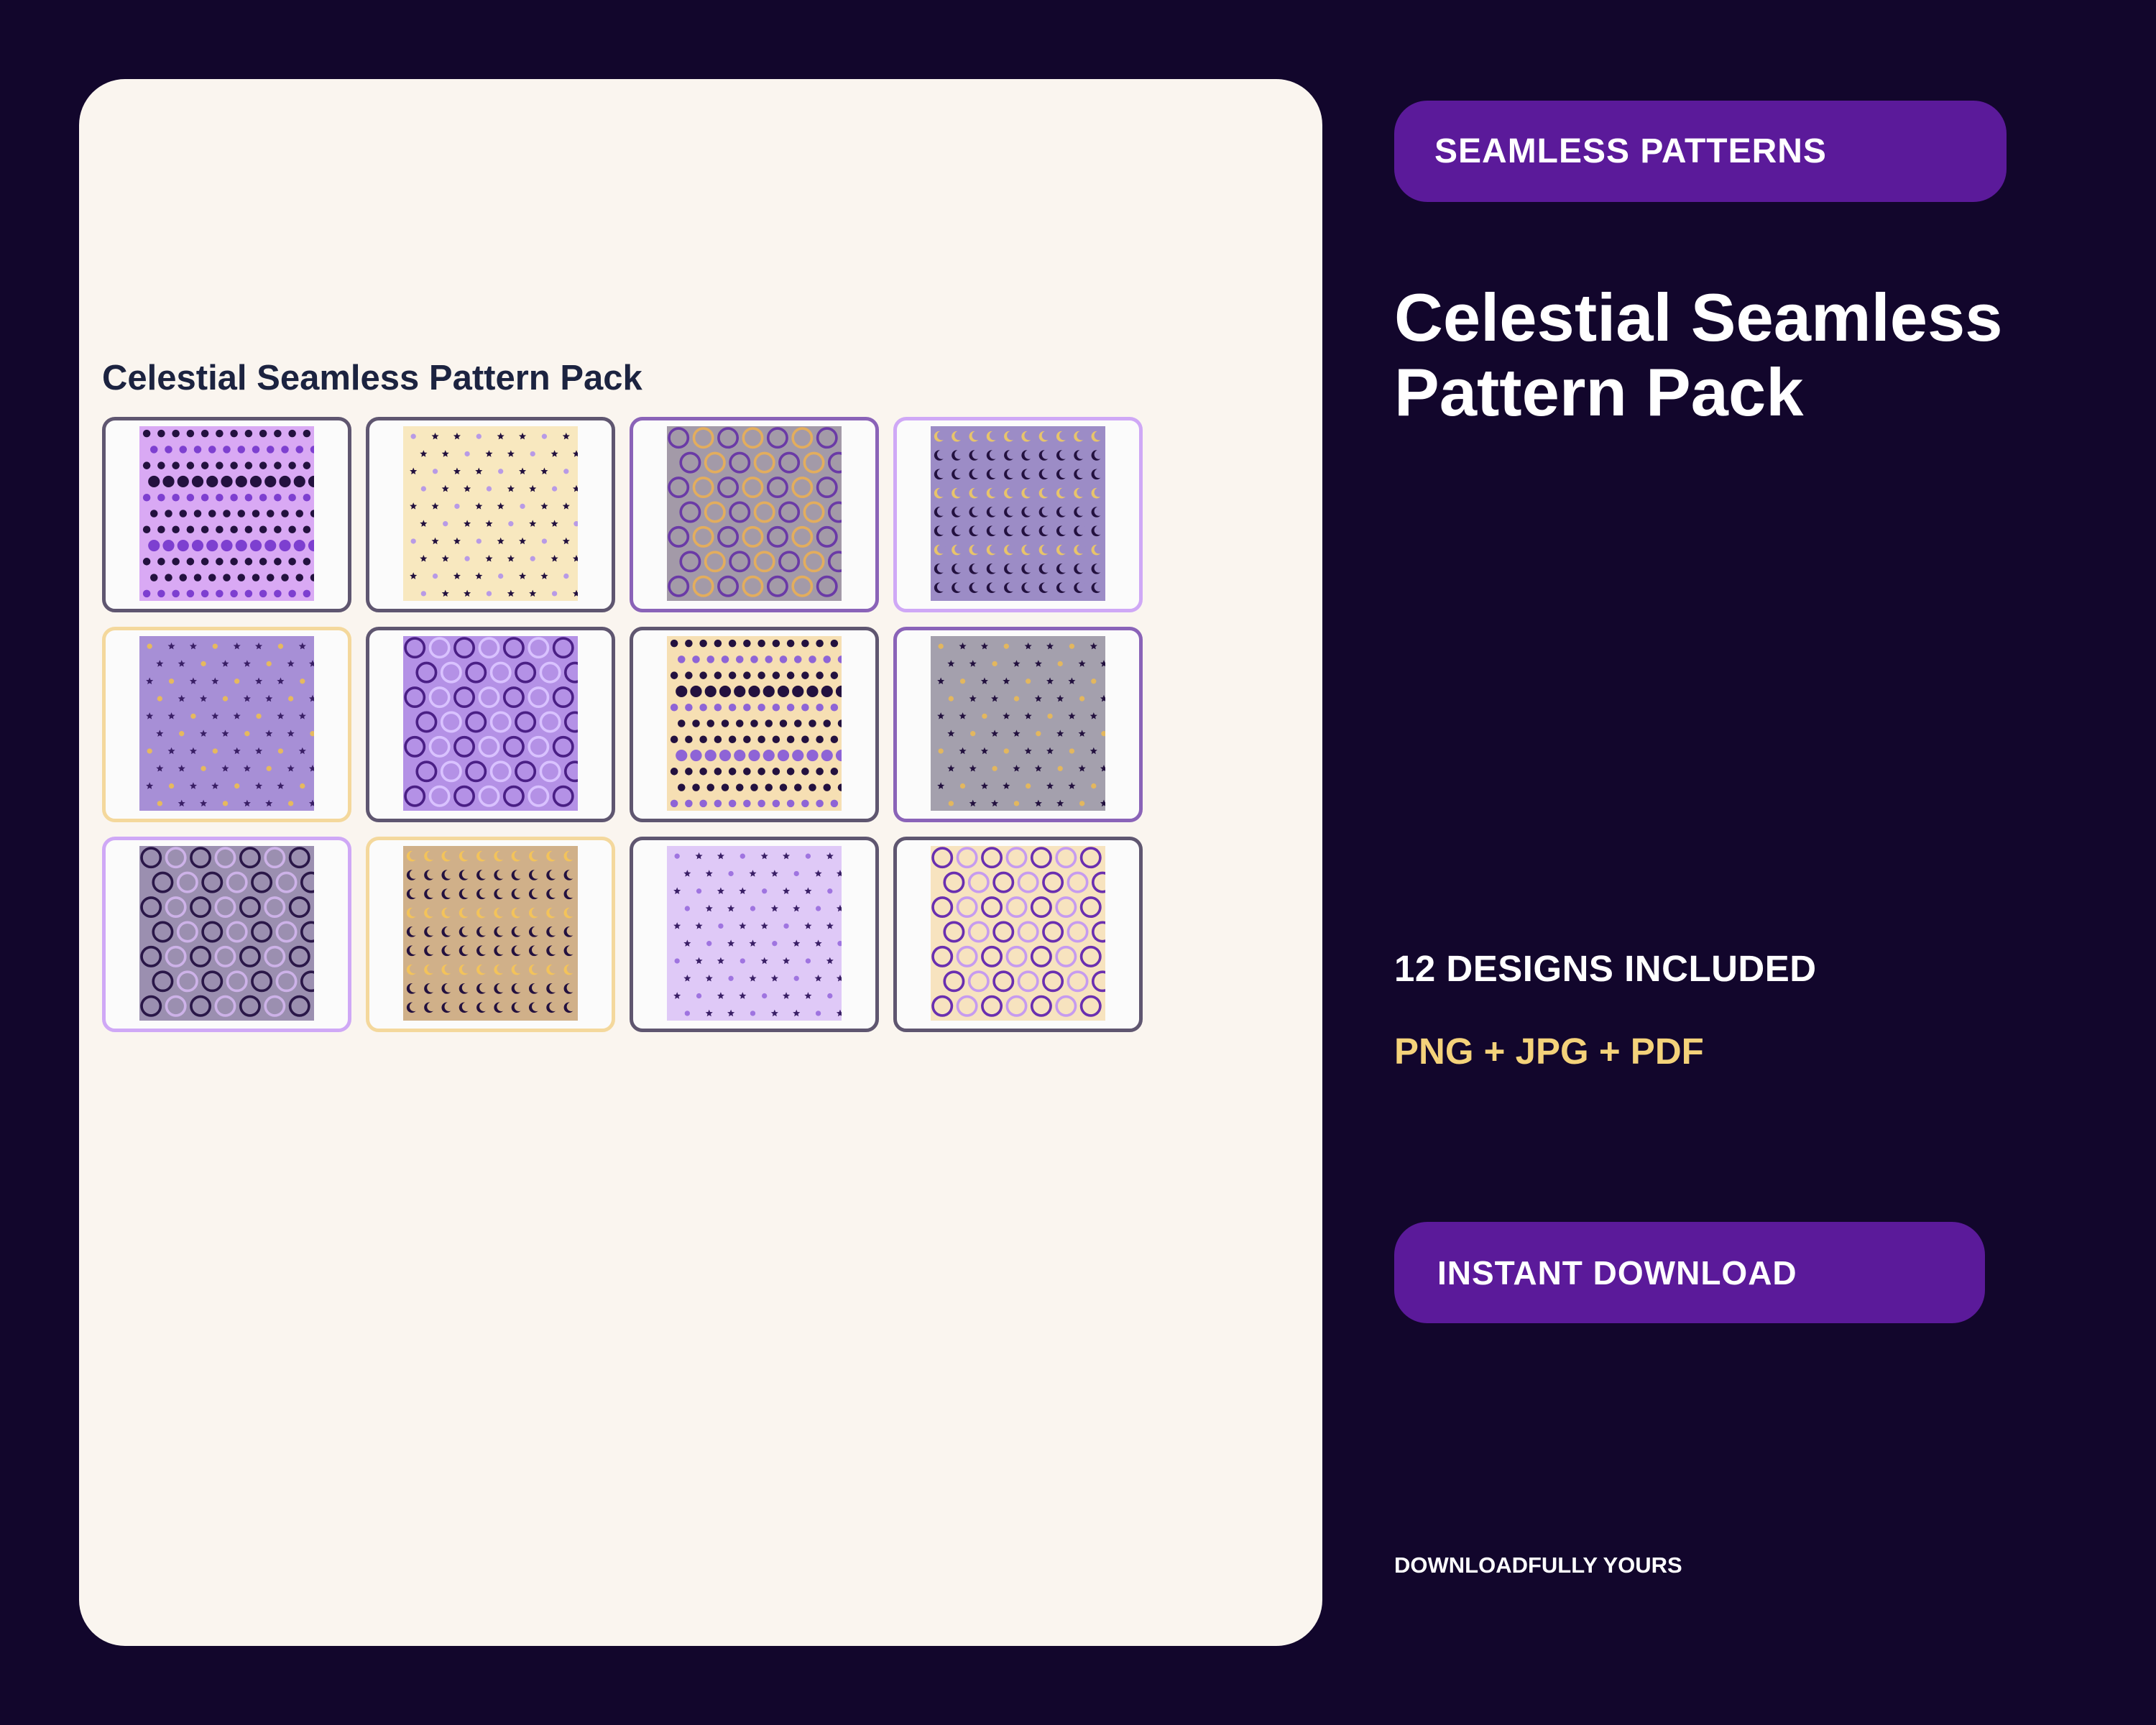 The width and height of the screenshot is (2156, 1725). I want to click on card-title: Celestial Seamless Pattern Pack, so click(372, 378).